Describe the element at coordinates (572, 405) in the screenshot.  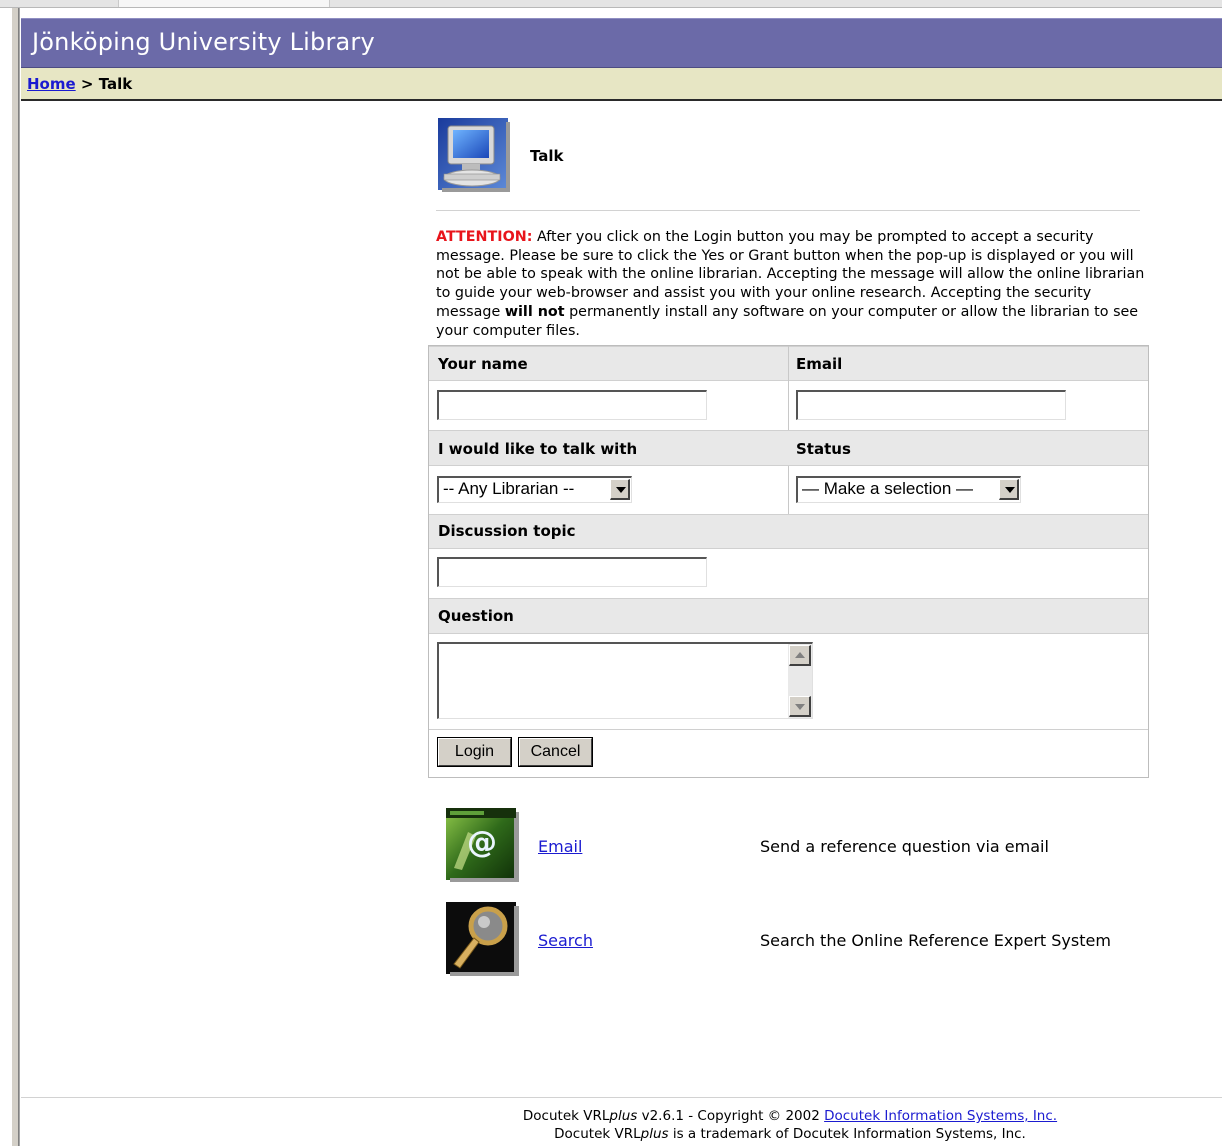
I see `your-name-input` at that location.